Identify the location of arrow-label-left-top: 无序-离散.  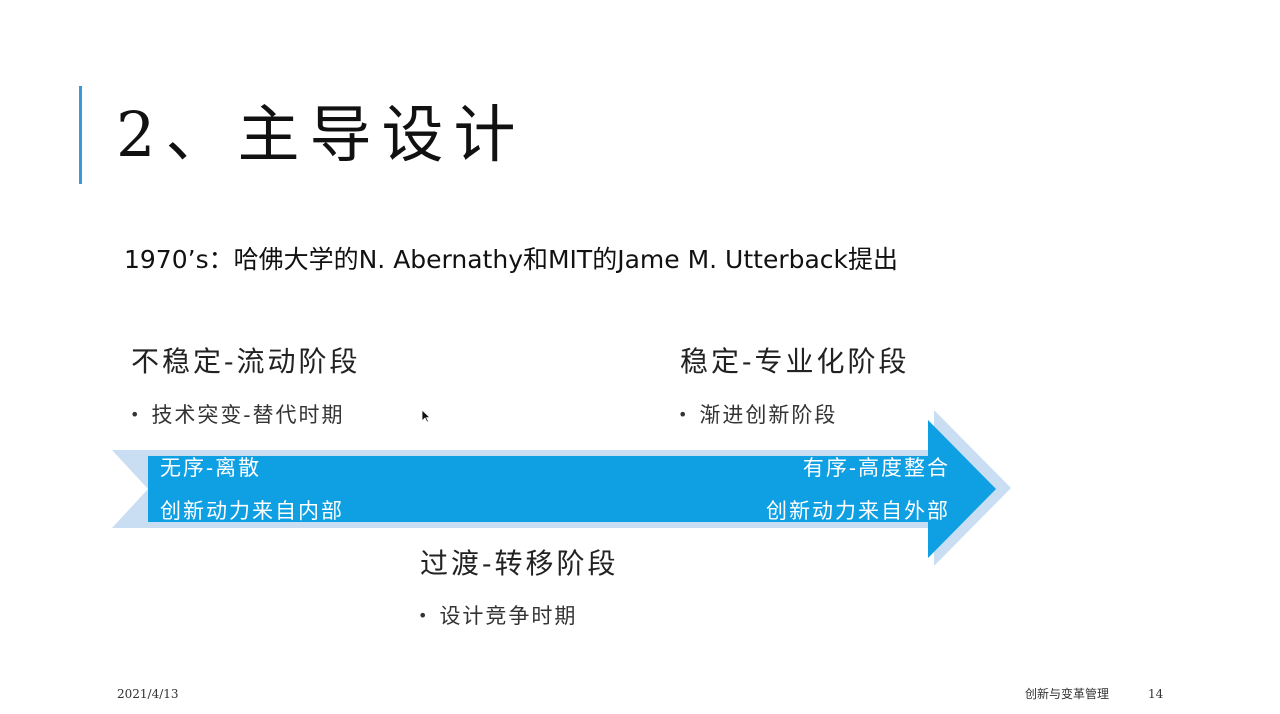
(211, 468).